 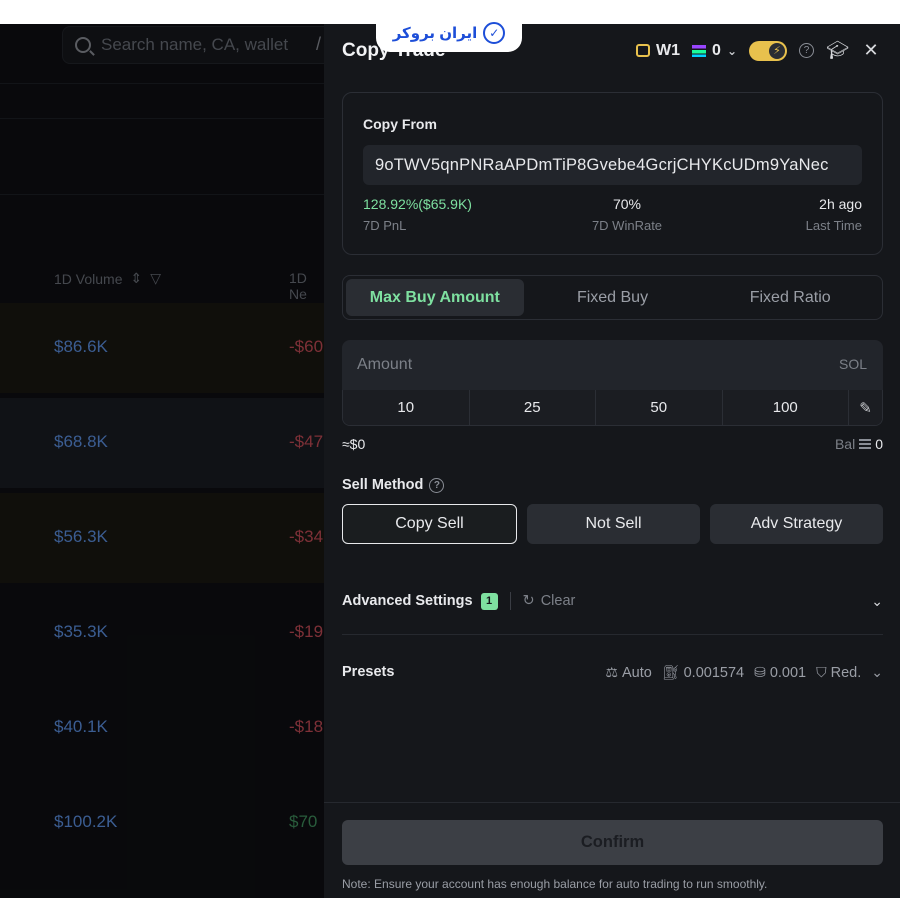 I want to click on sol-balance-selector: 0 ⌄, so click(x=714, y=51).